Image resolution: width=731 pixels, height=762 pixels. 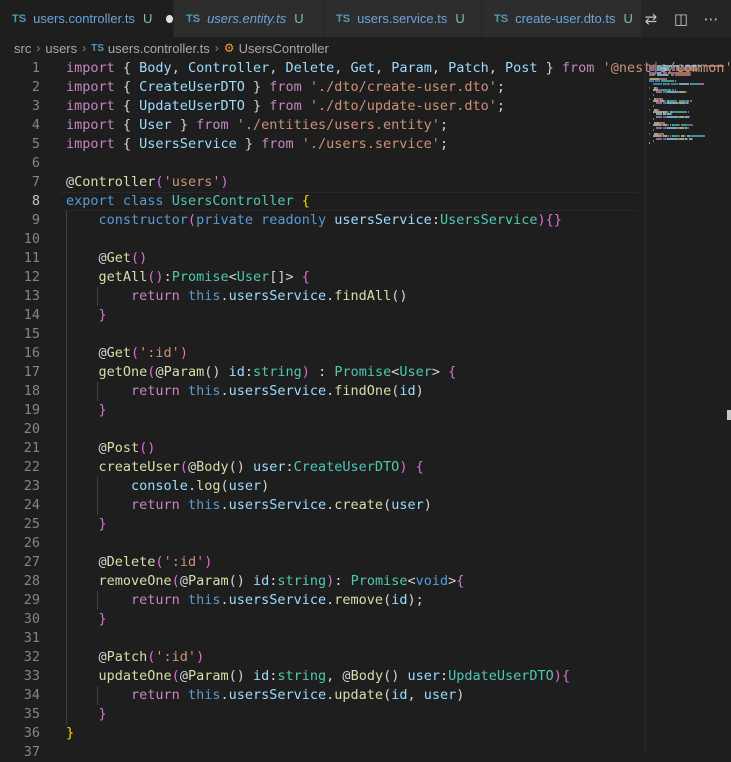 What do you see at coordinates (322, 505) in the screenshot?
I see `code-line: 24 return this.usersService.create(user)` at bounding box center [322, 505].